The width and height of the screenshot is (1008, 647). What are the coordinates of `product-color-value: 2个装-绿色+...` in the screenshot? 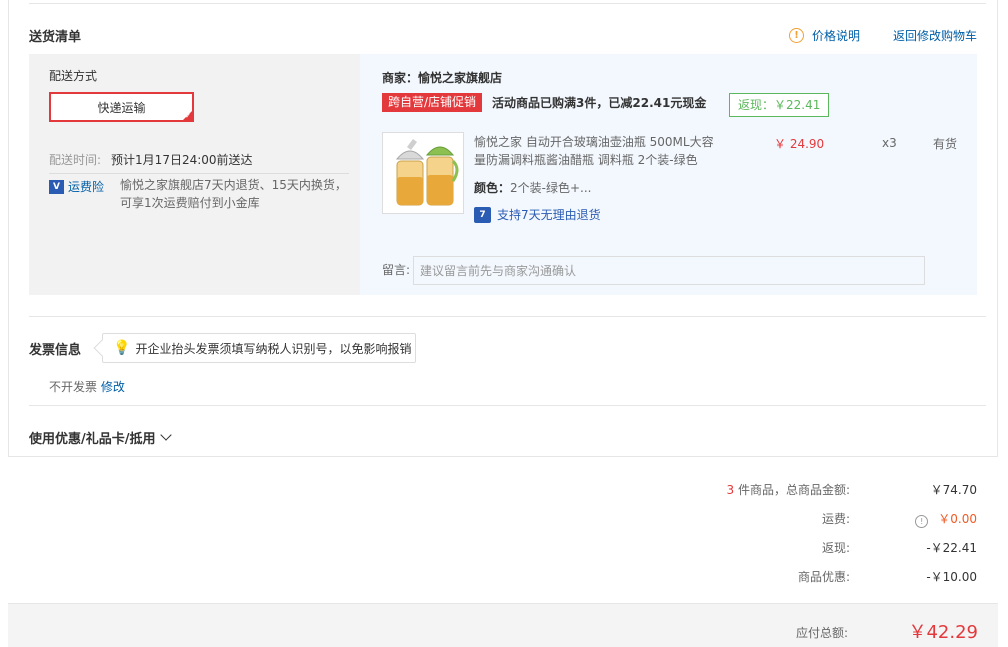 It's located at (551, 188).